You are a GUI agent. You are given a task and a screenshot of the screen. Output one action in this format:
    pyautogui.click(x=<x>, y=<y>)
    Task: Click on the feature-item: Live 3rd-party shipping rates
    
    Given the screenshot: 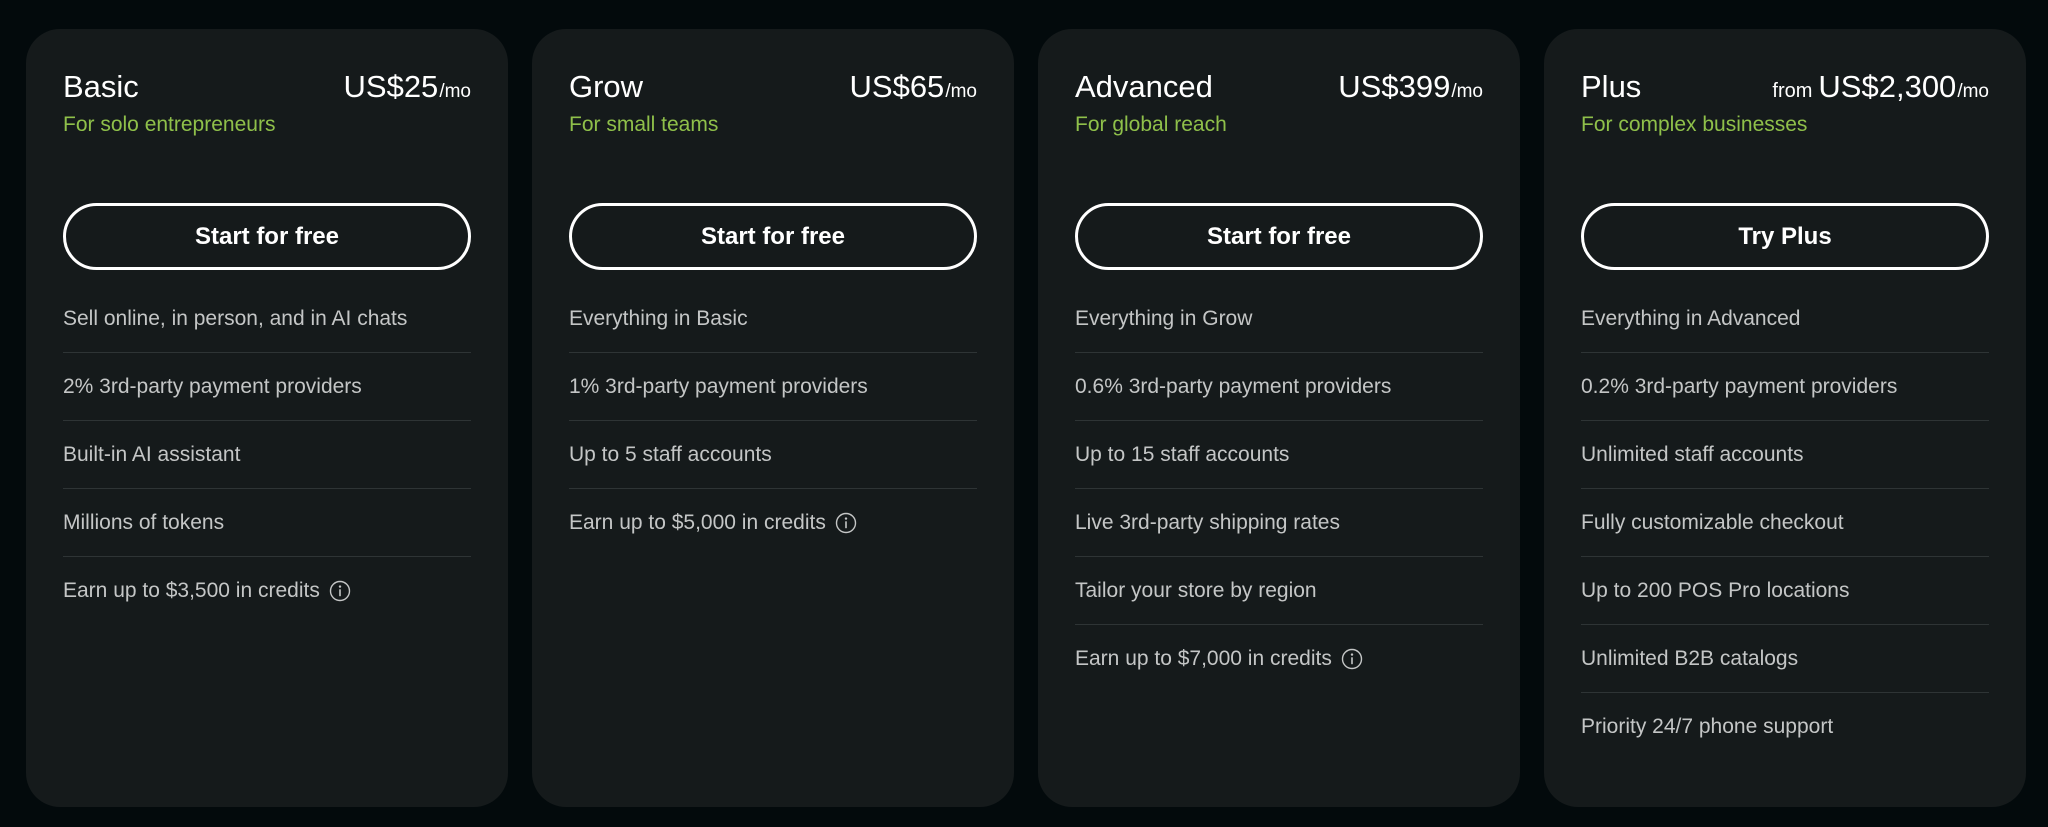 What is the action you would take?
    pyautogui.click(x=1279, y=523)
    